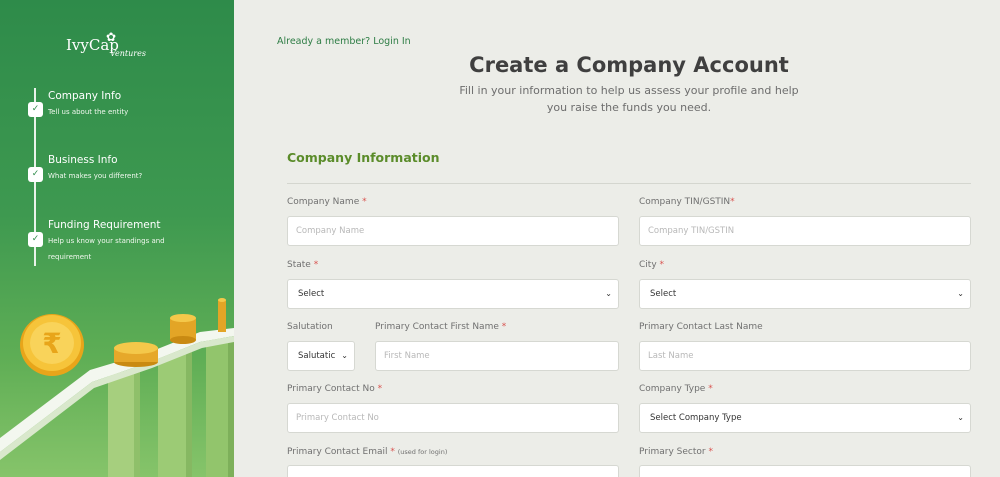  What do you see at coordinates (84, 96) in the screenshot?
I see `step-company-info-title: Company Info` at bounding box center [84, 96].